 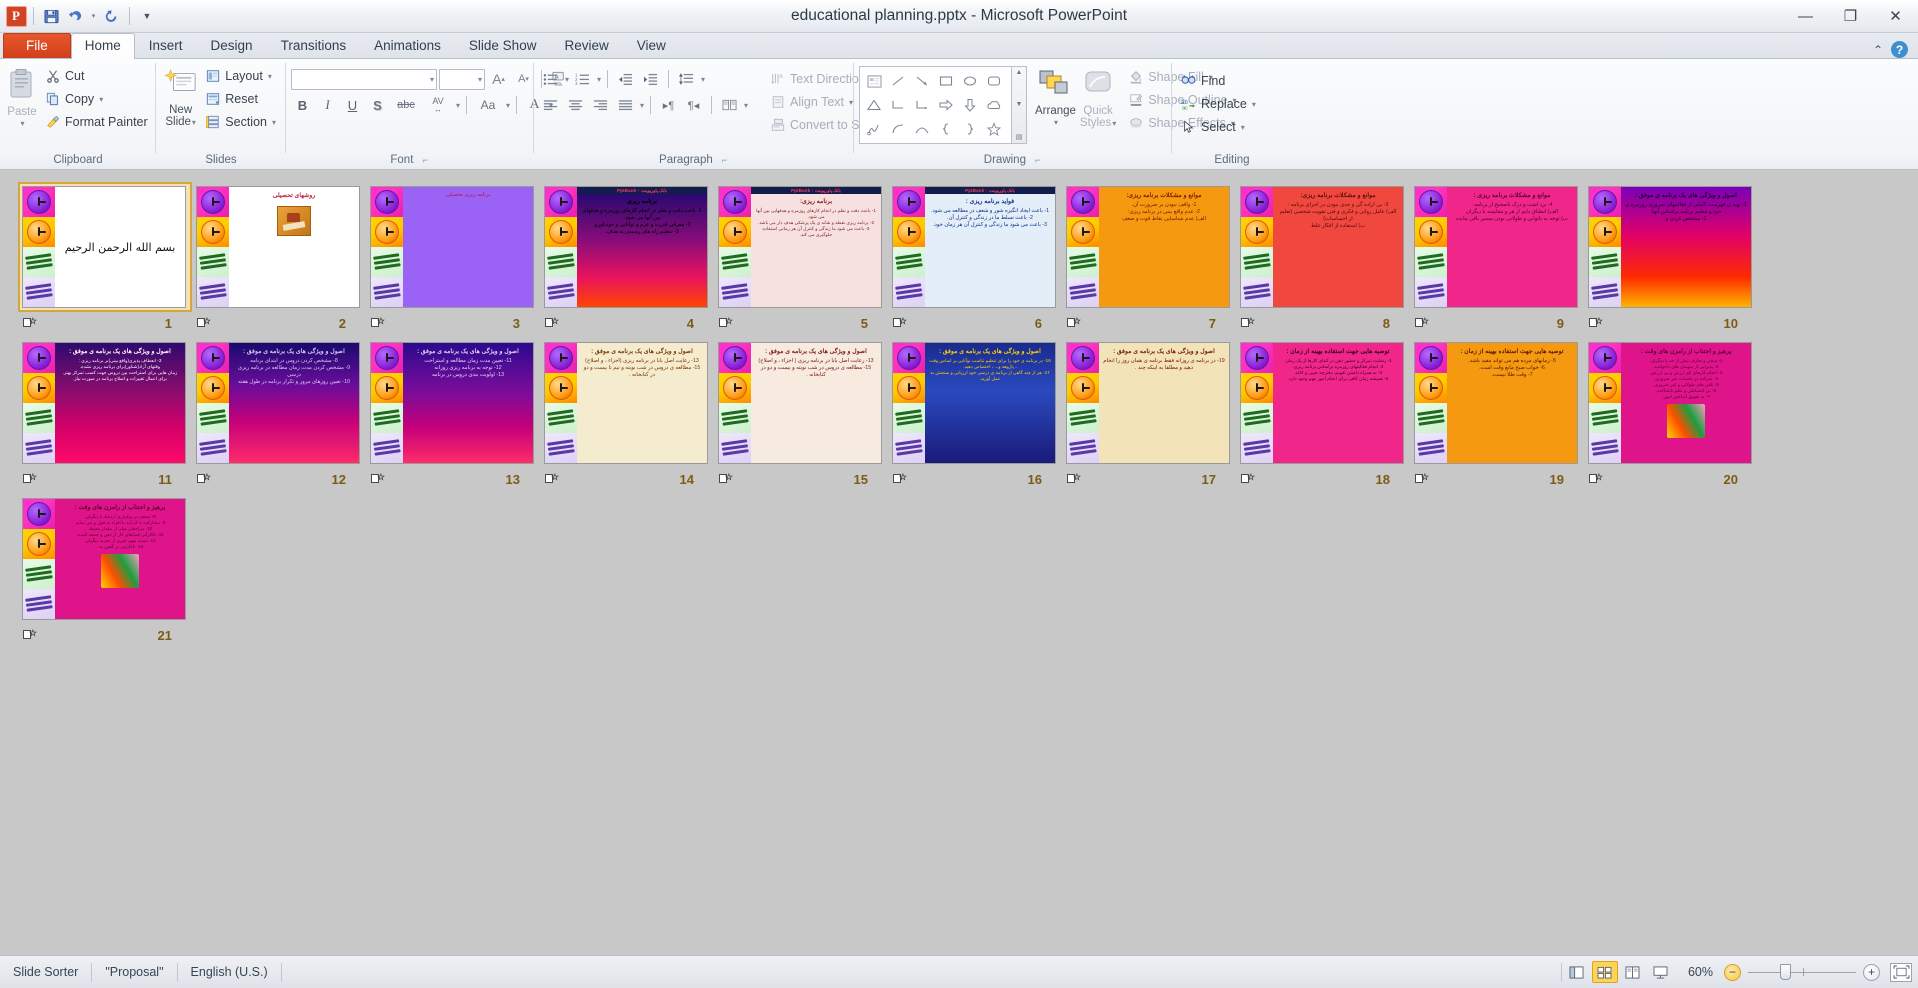 I want to click on shape-down-arrow-icon, so click(x=970, y=105).